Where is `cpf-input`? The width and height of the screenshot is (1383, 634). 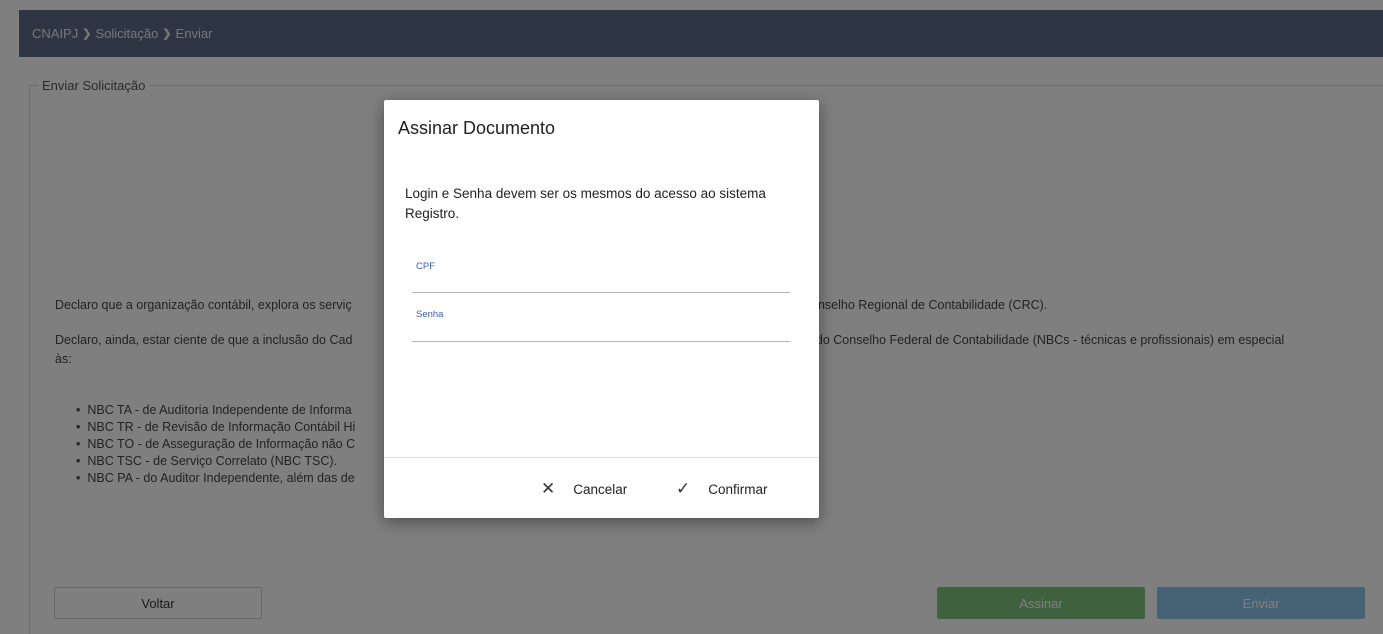
cpf-input is located at coordinates (601, 281).